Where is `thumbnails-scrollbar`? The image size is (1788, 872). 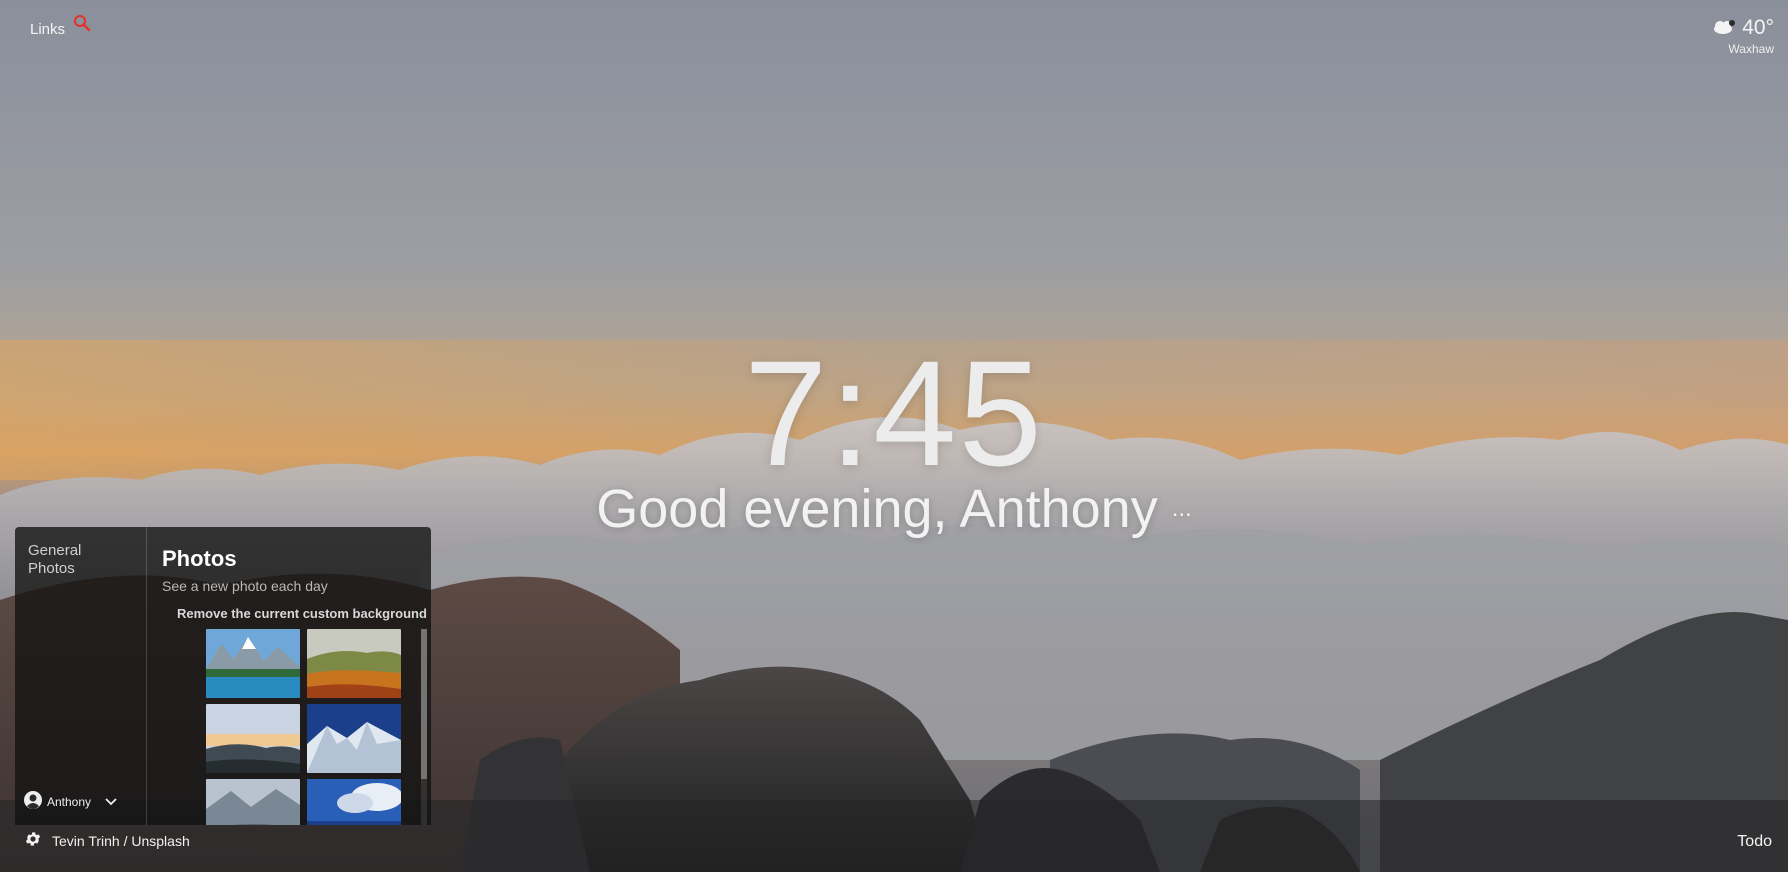 thumbnails-scrollbar is located at coordinates (424, 727).